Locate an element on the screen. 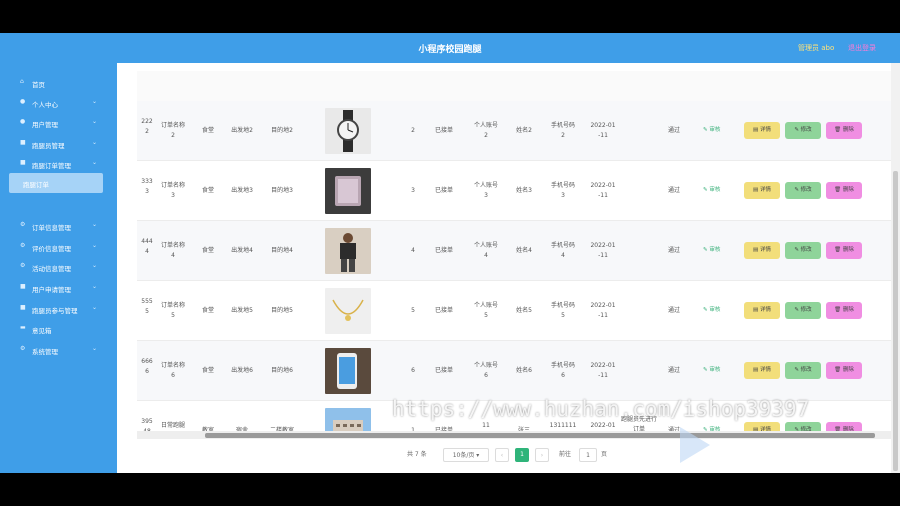 This screenshot has height=506, width=900. cell-name2: 6 is located at coordinates (173, 375).